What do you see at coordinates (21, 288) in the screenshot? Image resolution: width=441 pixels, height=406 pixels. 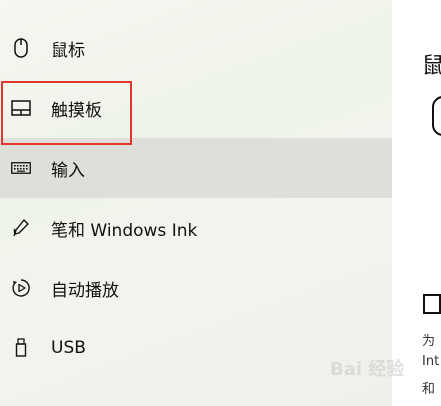 I see `autoplay-icon` at bounding box center [21, 288].